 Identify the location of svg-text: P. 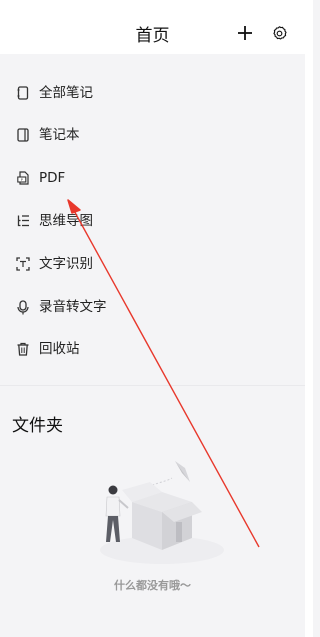
(21, 180).